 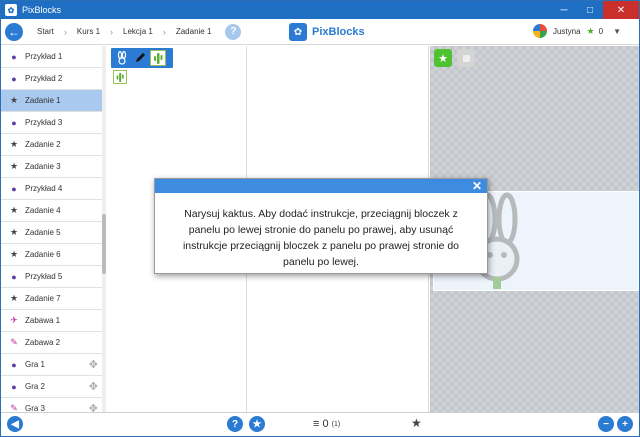 What do you see at coordinates (43, 166) in the screenshot?
I see `sidebar-item-label: Zadanie 3` at bounding box center [43, 166].